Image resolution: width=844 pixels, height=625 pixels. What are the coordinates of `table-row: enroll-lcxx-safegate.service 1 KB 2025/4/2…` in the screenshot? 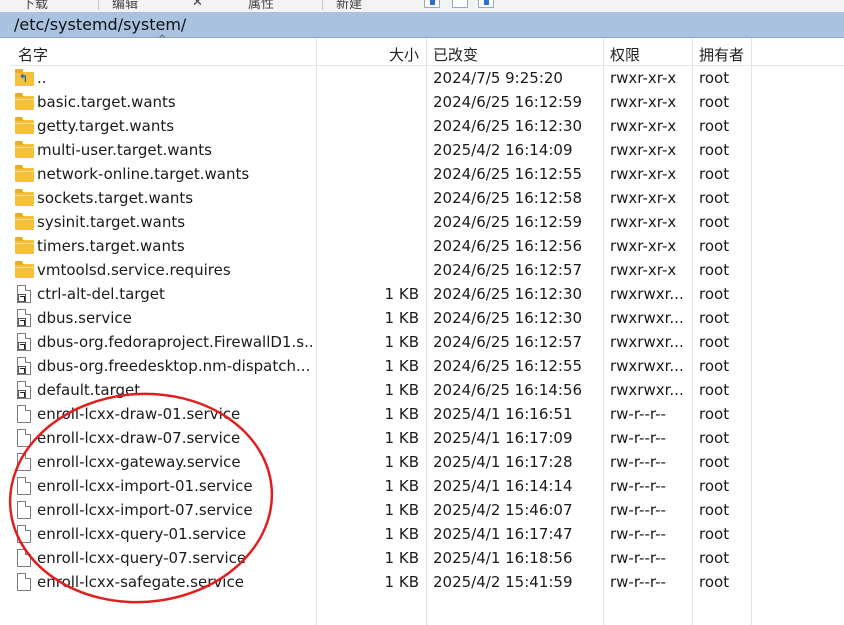 It's located at (427, 582).